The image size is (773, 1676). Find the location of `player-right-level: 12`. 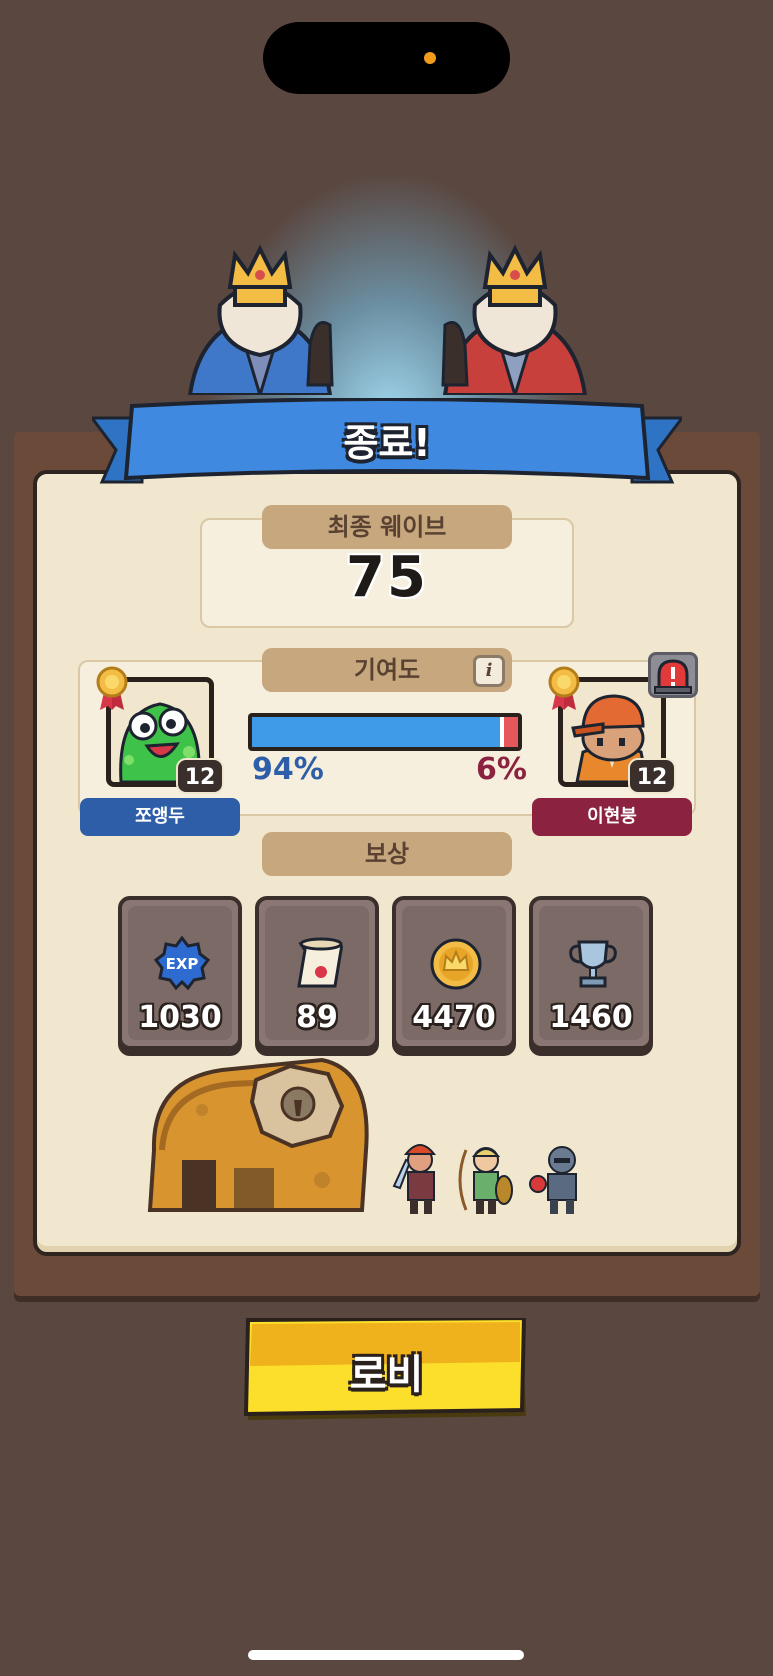

player-right-level: 12 is located at coordinates (652, 776).